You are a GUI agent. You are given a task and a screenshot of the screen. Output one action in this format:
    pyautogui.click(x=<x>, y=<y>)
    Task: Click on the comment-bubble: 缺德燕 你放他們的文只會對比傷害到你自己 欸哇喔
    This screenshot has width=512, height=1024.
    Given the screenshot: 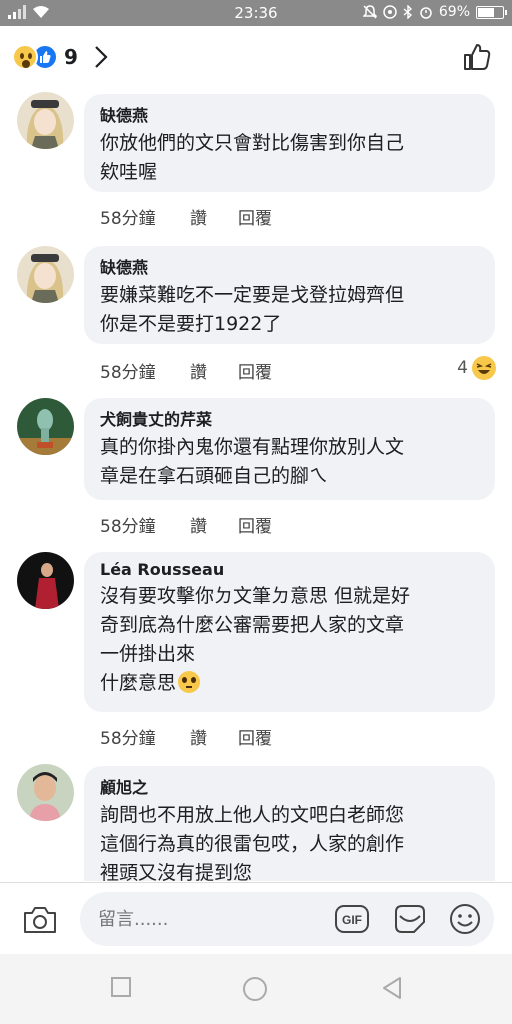 What is the action you would take?
    pyautogui.click(x=289, y=143)
    